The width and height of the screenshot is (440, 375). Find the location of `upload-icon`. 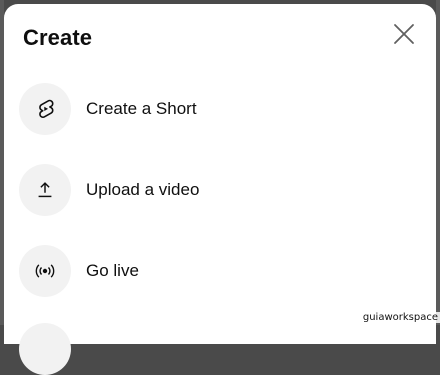

upload-icon is located at coordinates (45, 190).